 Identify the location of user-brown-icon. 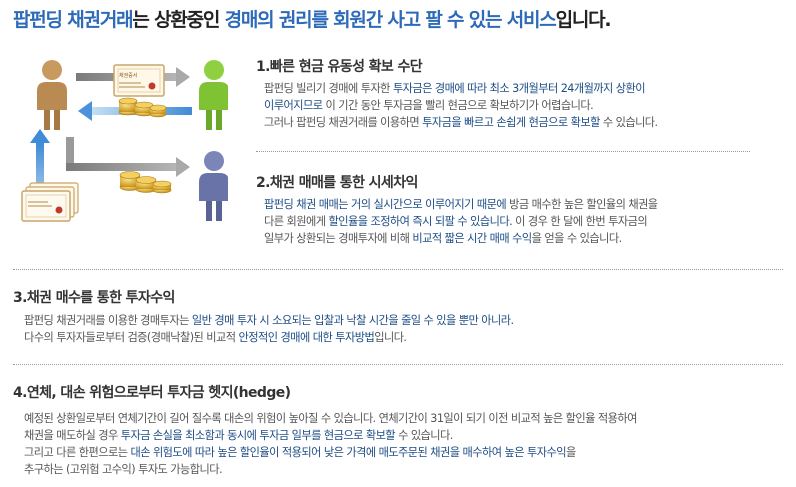
(52, 95).